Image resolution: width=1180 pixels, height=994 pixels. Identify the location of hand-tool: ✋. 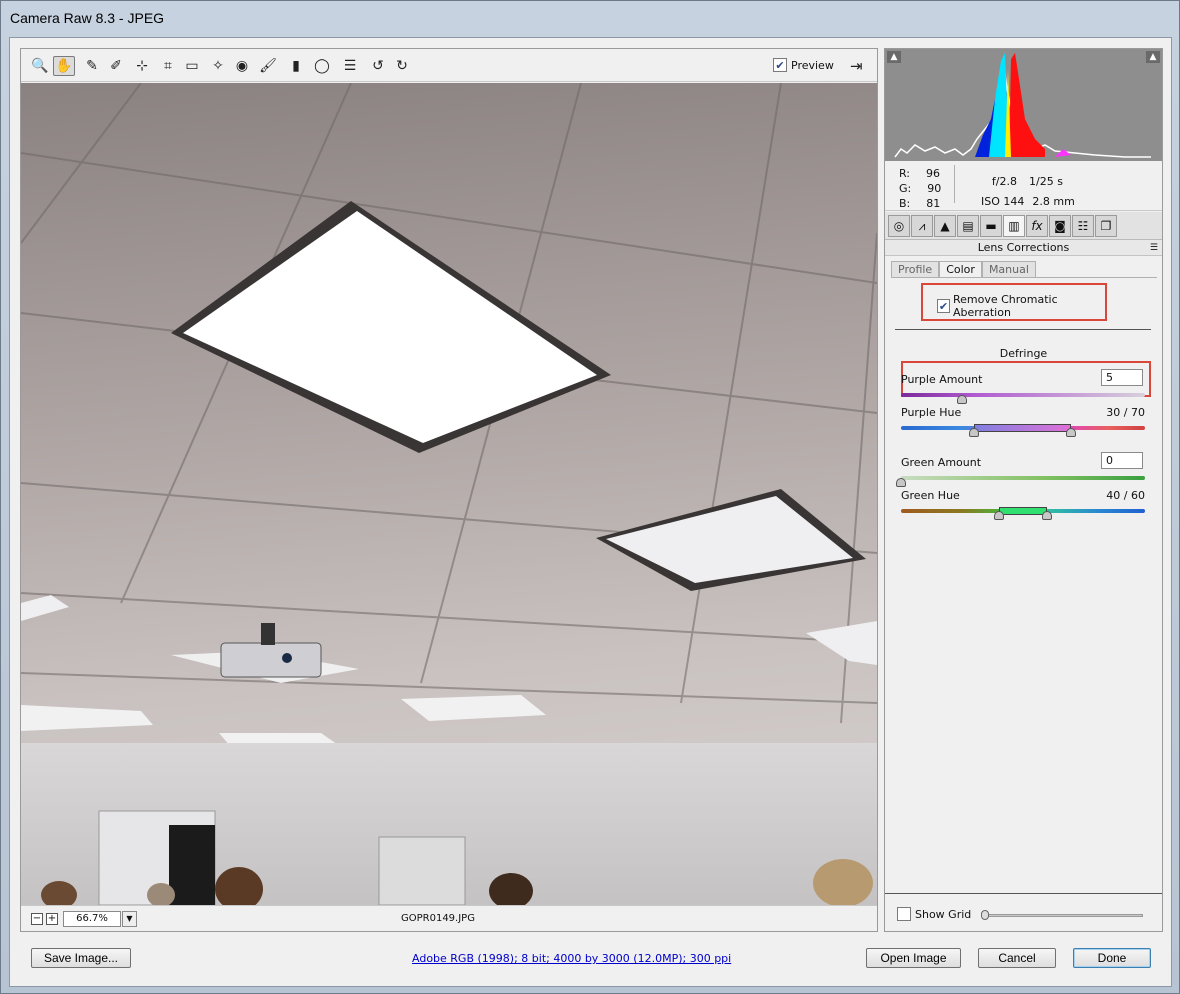
(64, 66).